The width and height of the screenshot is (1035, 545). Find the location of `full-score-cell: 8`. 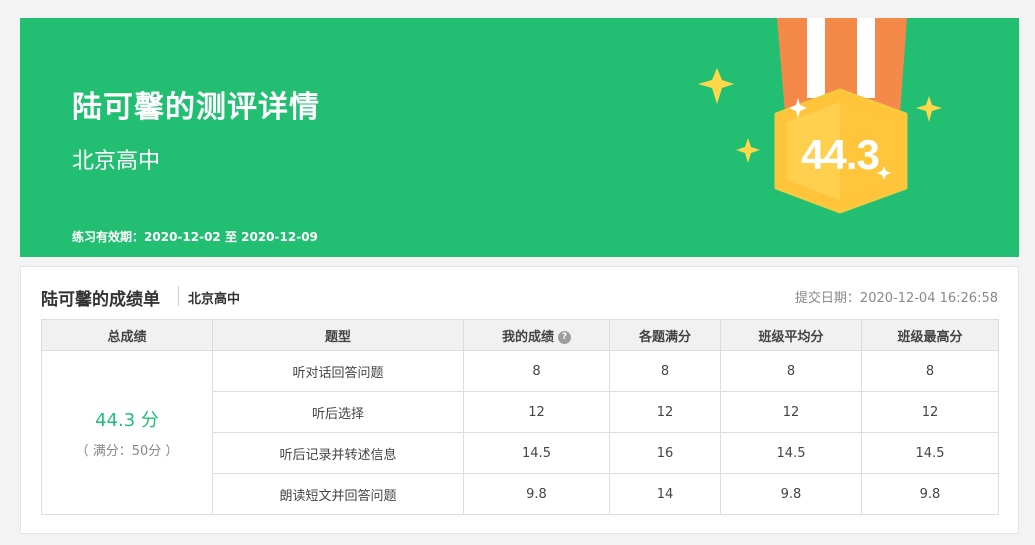

full-score-cell: 8 is located at coordinates (665, 371).